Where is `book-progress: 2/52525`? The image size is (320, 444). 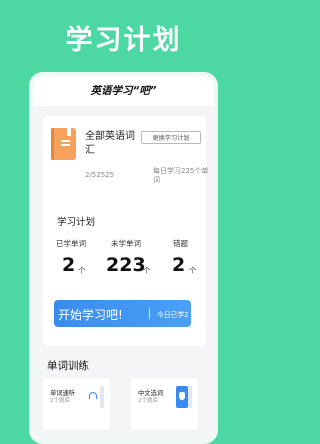
book-progress: 2/52525 is located at coordinates (100, 175).